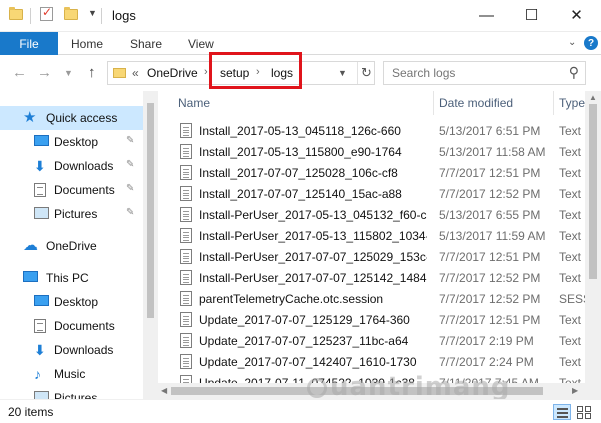 This screenshot has height=423, width=601. I want to click on maximize-button: ☐, so click(531, 15).